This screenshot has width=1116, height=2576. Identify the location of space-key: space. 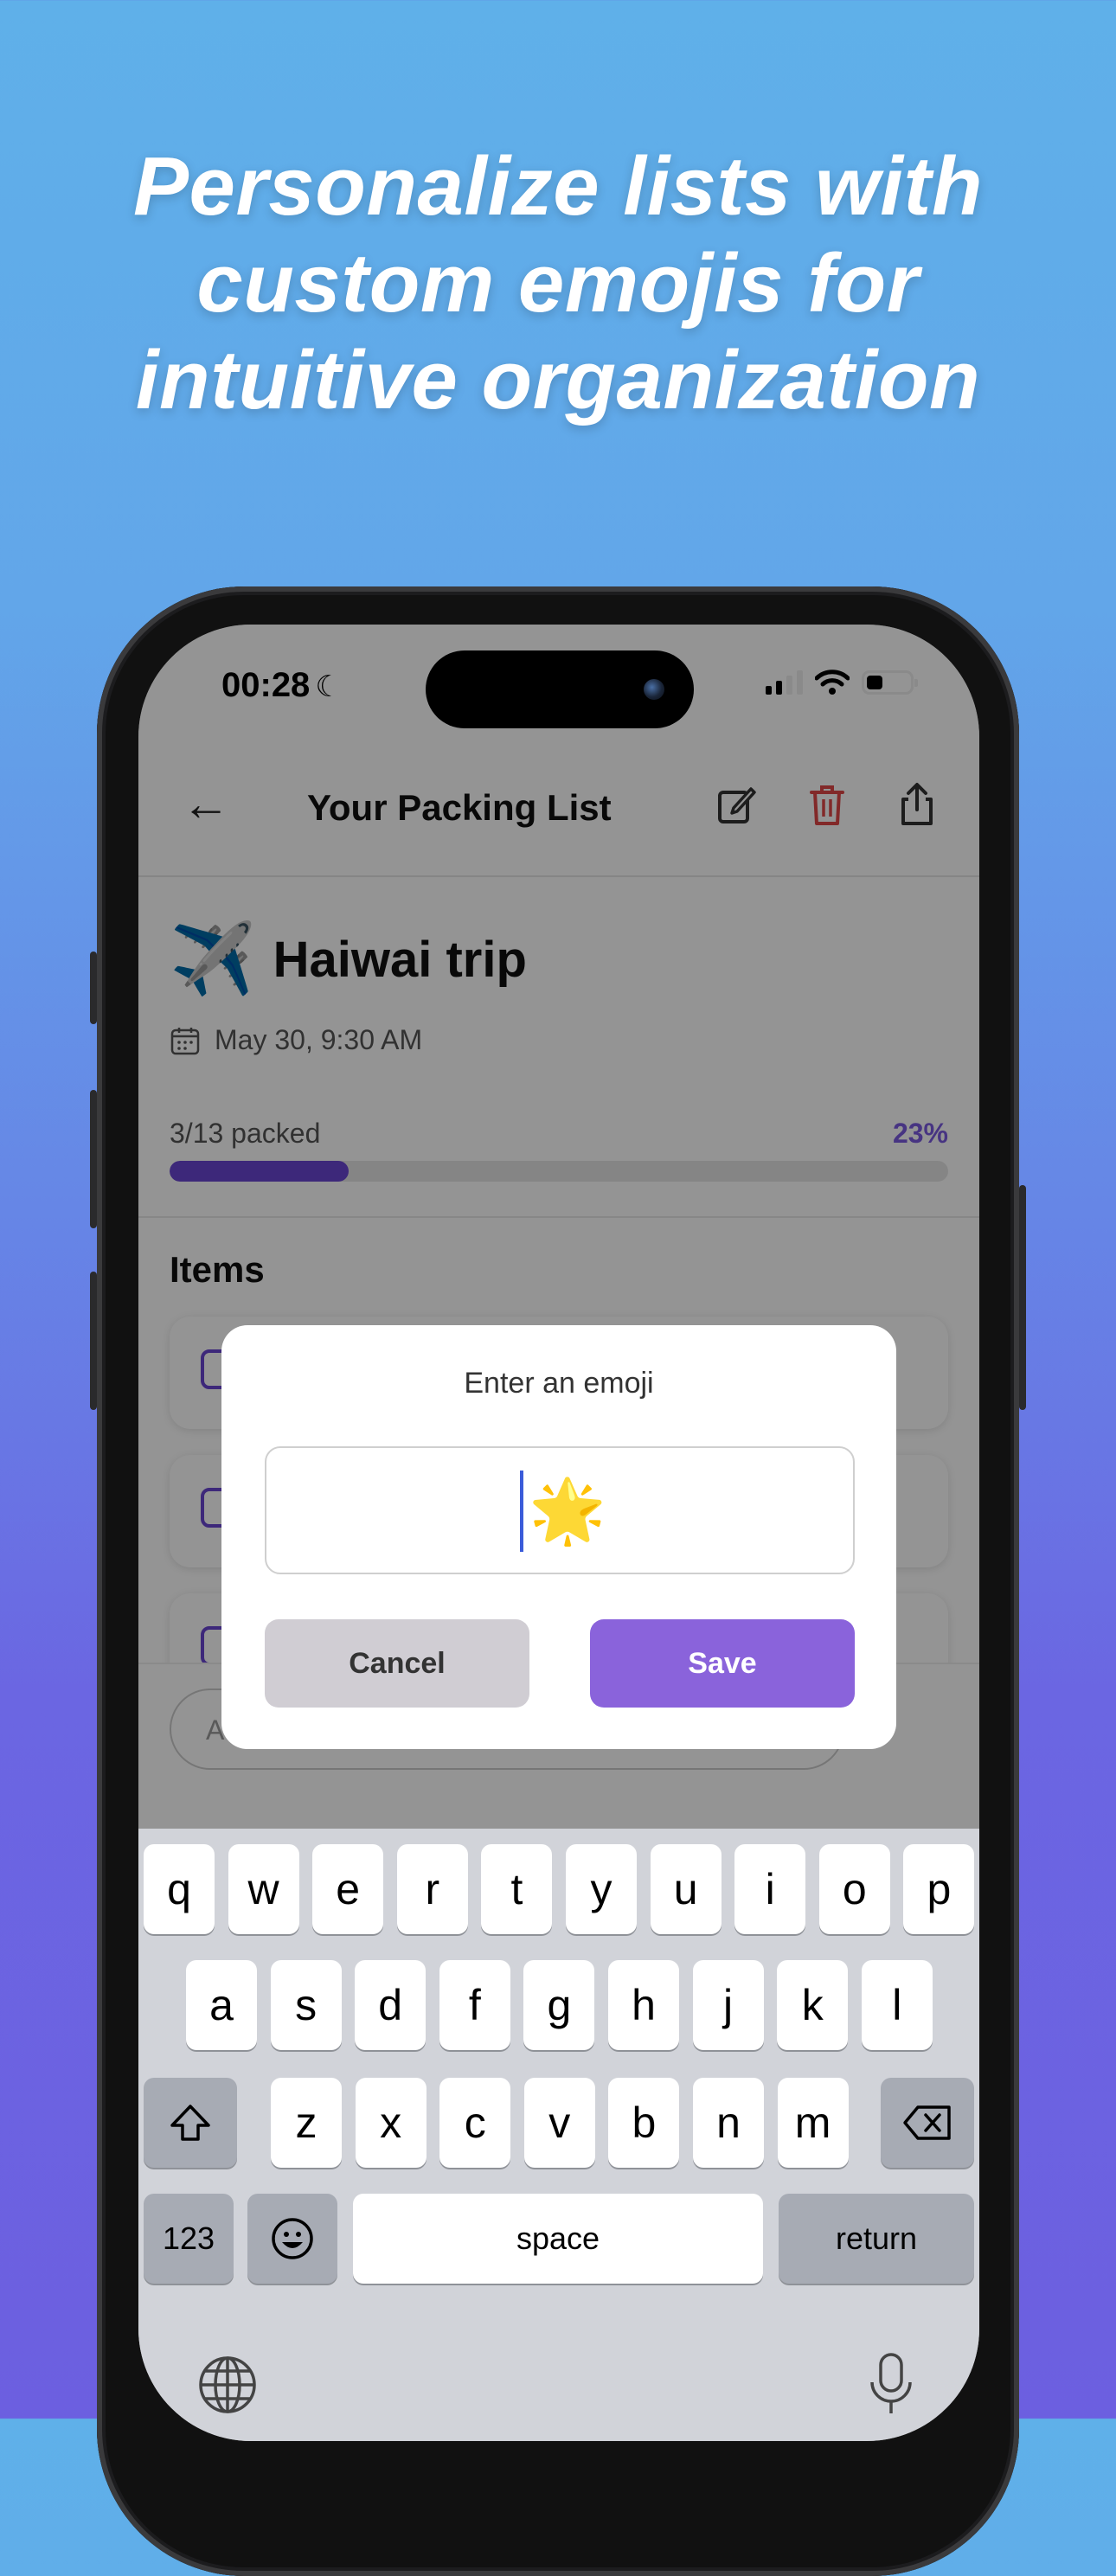
(558, 2239).